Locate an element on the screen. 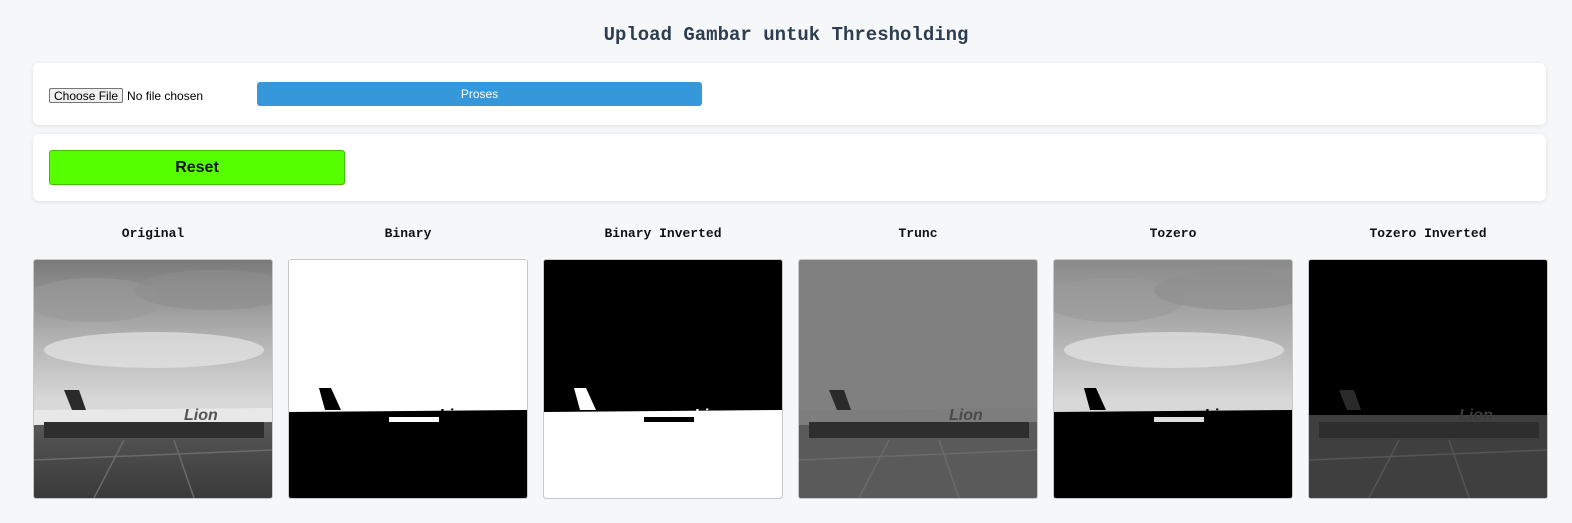 The height and width of the screenshot is (523, 1572). result-label: Tozero is located at coordinates (1173, 233).